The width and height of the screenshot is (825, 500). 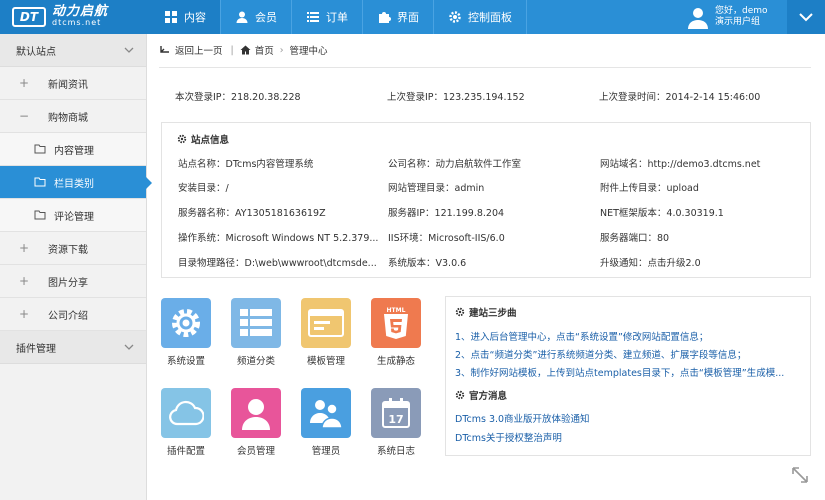 What do you see at coordinates (436, 188) in the screenshot?
I see `site-info-field: 网站管理目录：admin` at bounding box center [436, 188].